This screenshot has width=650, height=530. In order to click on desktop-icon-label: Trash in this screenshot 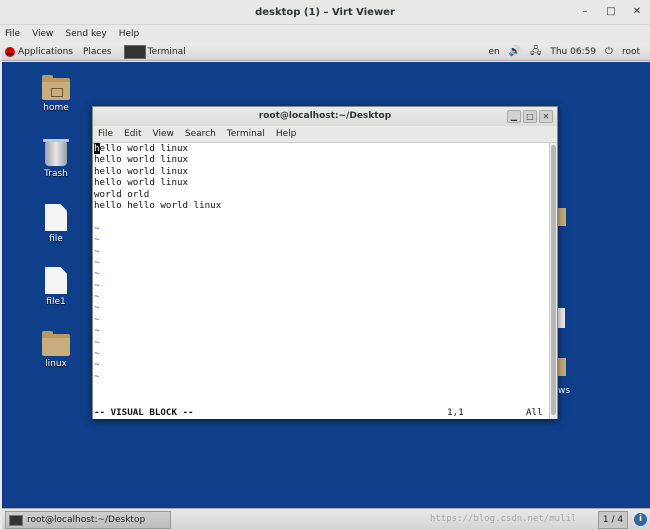, I will do `click(56, 174)`.